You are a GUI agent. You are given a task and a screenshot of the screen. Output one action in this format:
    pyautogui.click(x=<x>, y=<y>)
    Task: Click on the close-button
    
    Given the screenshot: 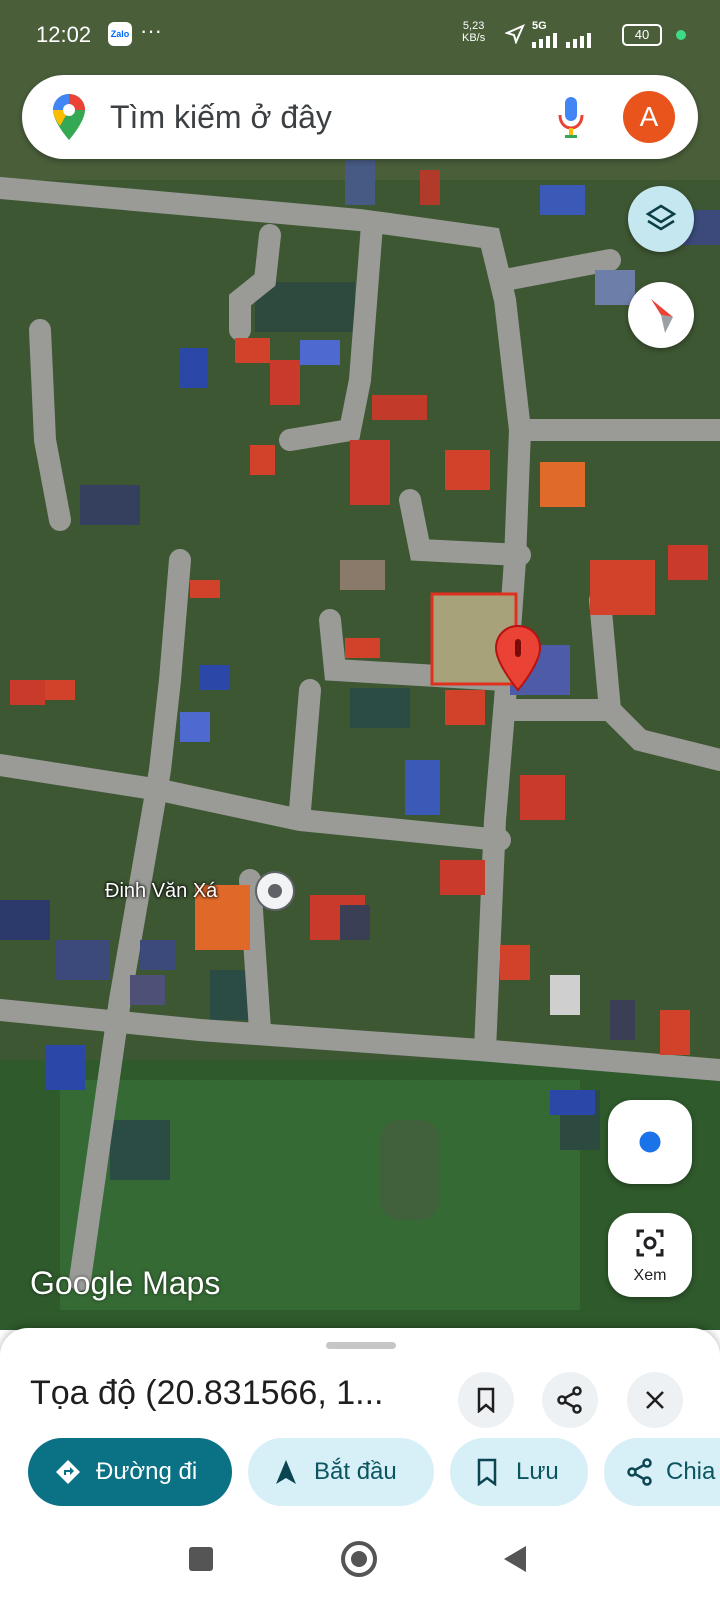 What is the action you would take?
    pyautogui.click(x=655, y=1400)
    